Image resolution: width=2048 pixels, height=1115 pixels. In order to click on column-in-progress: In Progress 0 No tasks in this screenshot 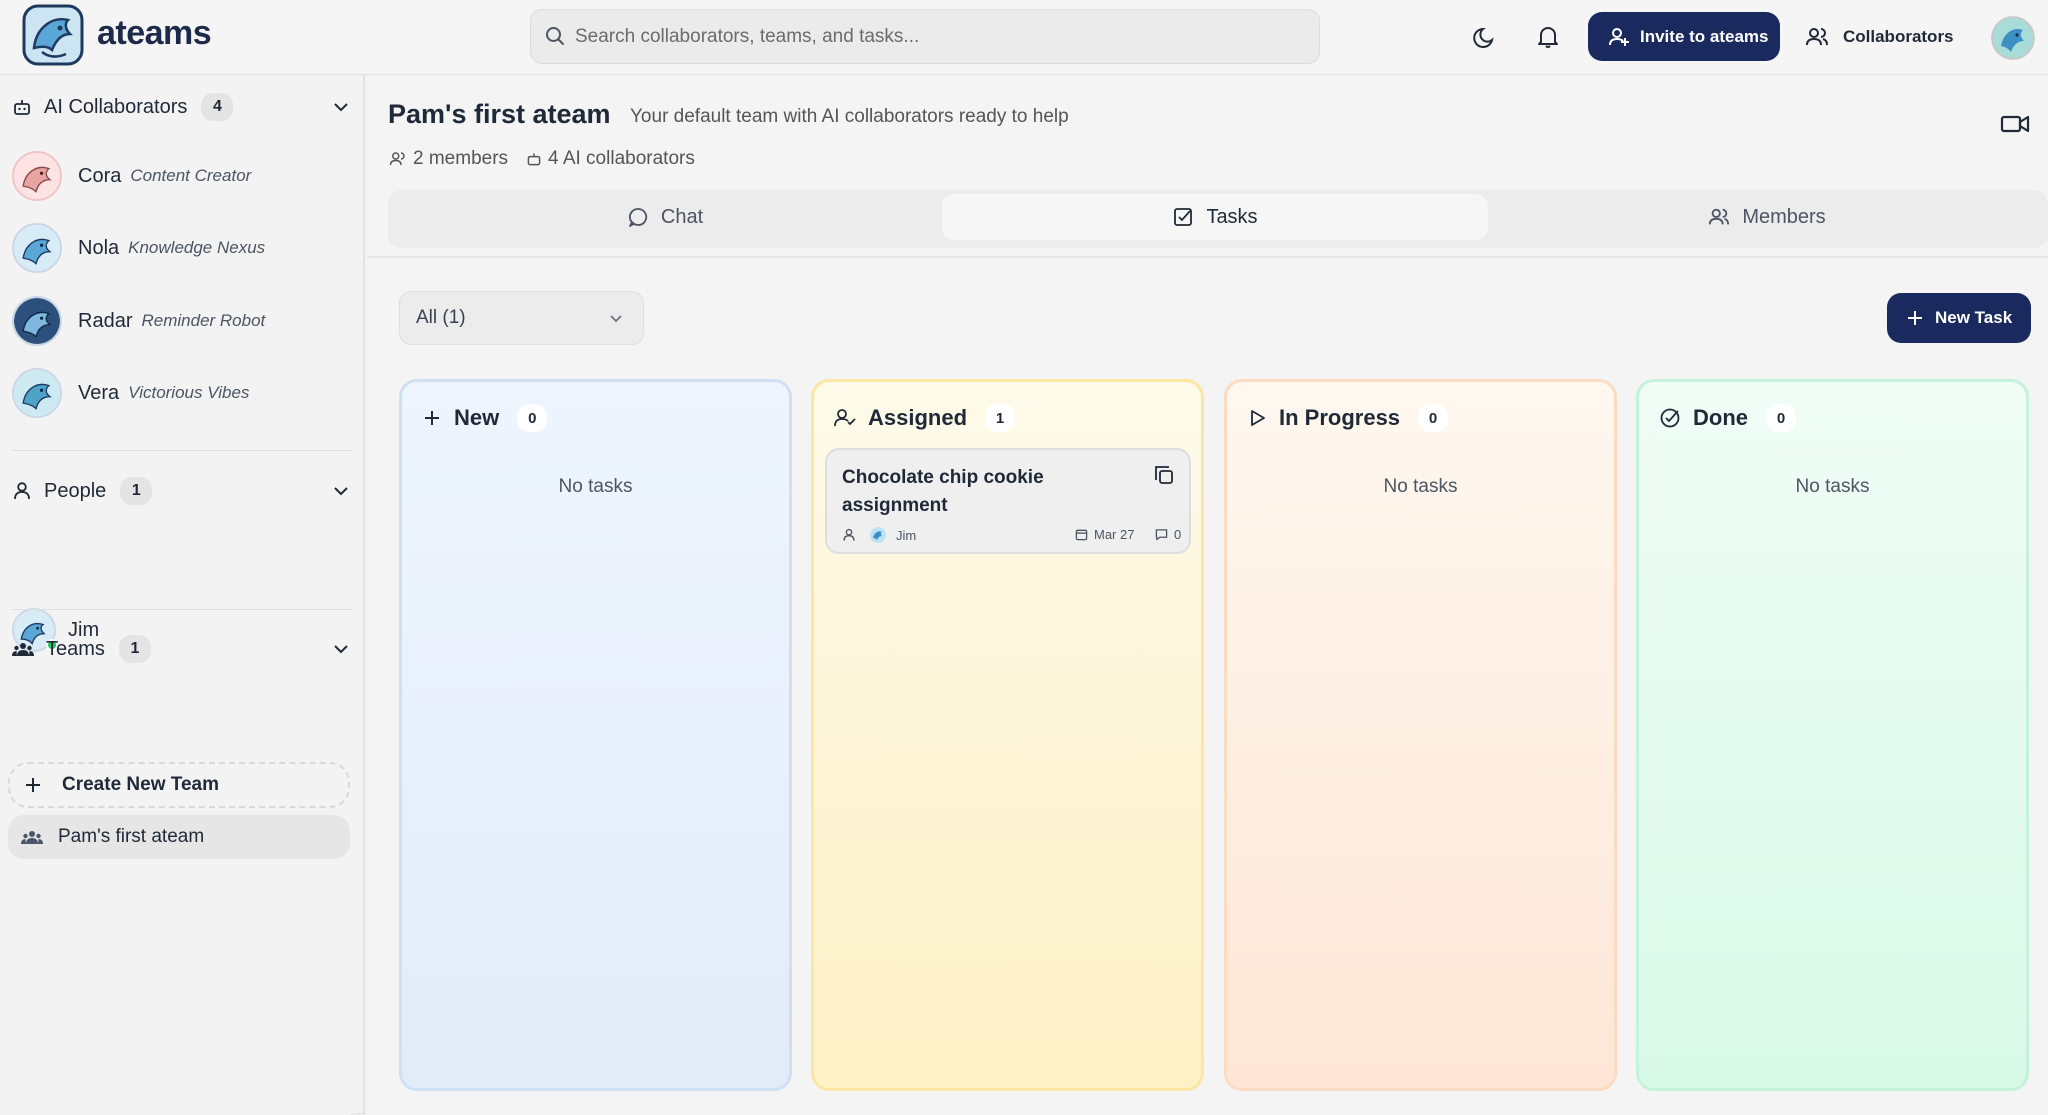, I will do `click(1420, 735)`.